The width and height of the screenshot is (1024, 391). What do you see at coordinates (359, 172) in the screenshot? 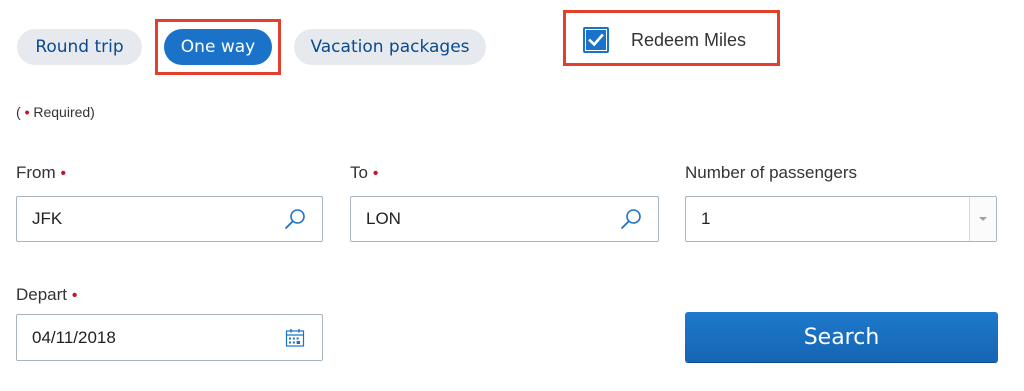
I see `to-label-text: To` at bounding box center [359, 172].